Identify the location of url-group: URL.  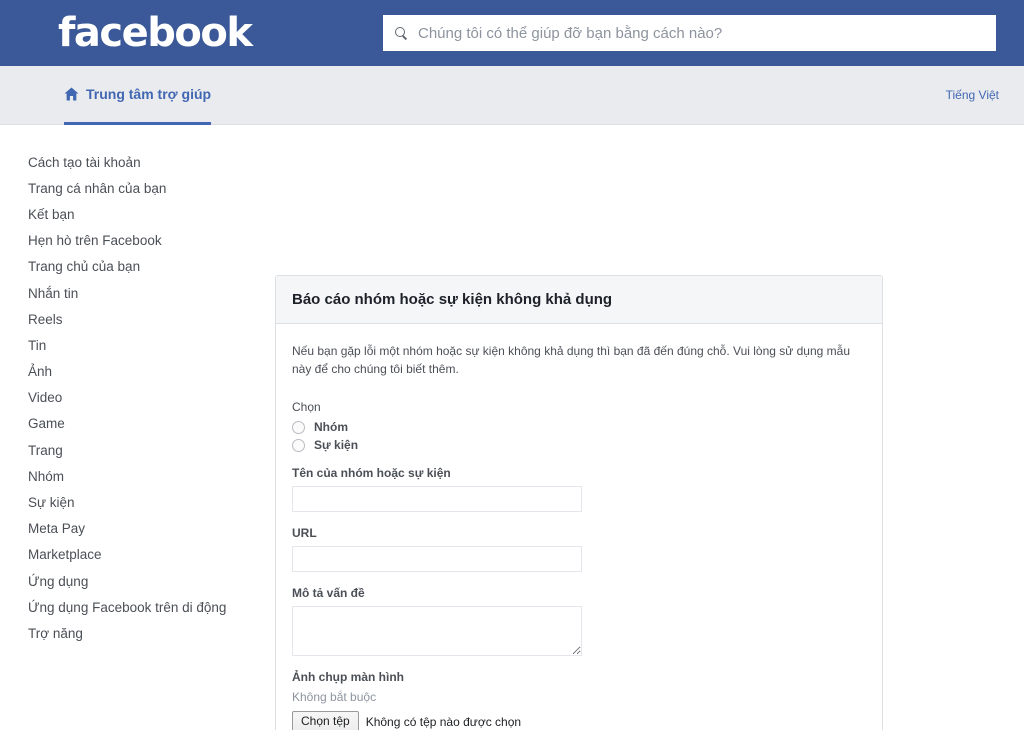
(579, 549).